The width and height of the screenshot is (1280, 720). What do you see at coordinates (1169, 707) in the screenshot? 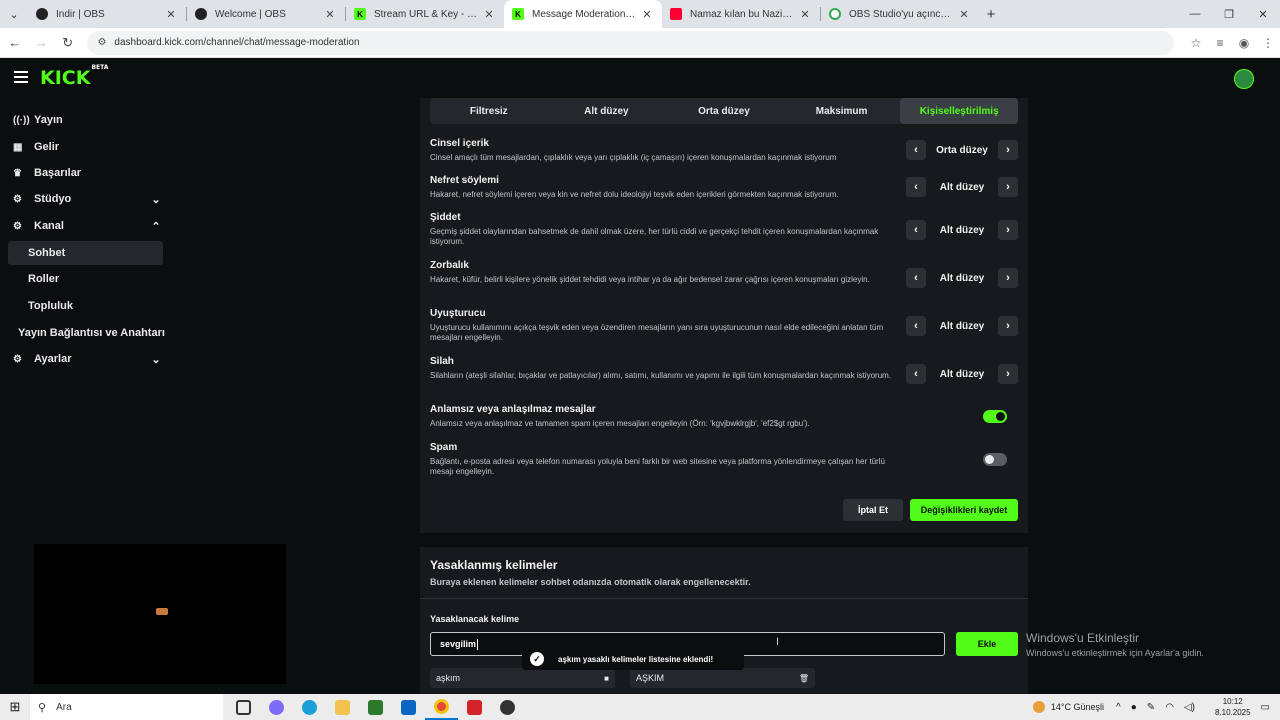
I see `wifi-icon: ◠` at bounding box center [1169, 707].